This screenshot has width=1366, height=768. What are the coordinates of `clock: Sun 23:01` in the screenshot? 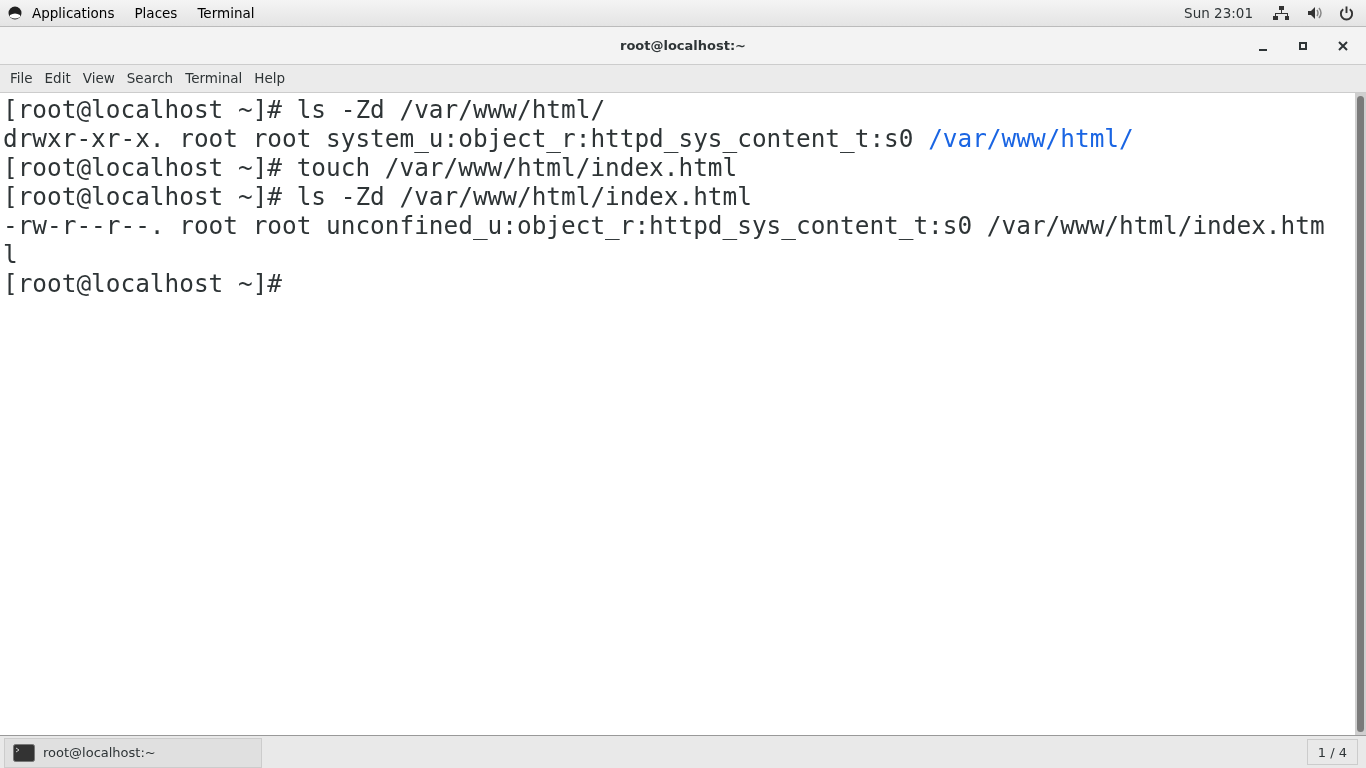 It's located at (1218, 13).